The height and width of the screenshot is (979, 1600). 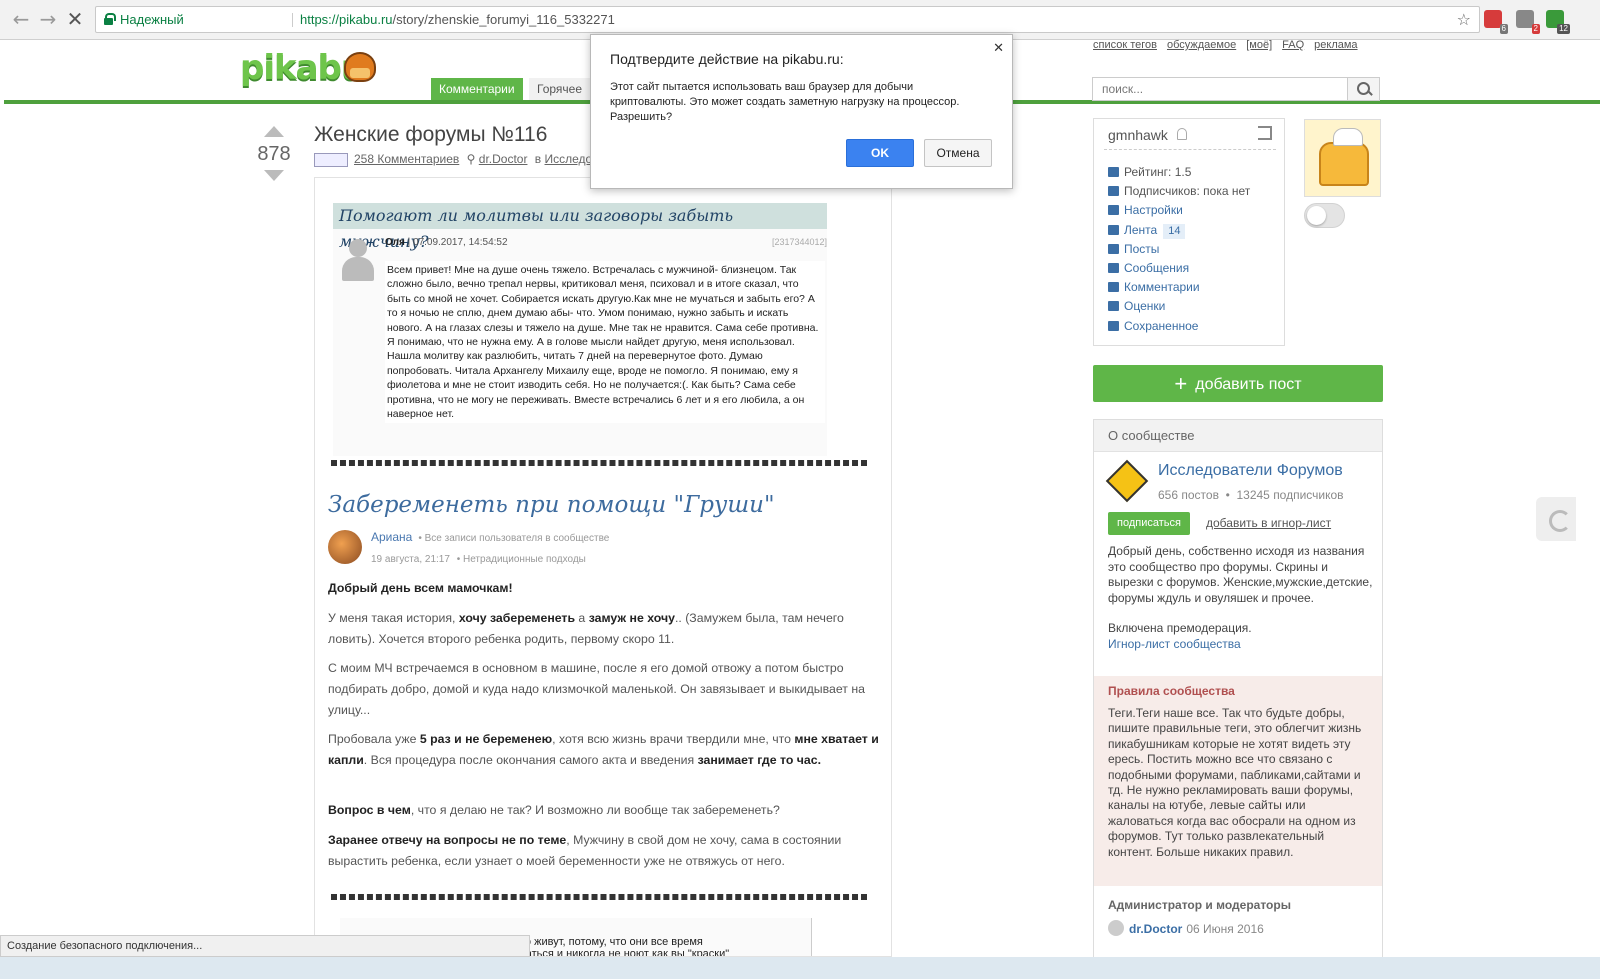 What do you see at coordinates (1155, 929) in the screenshot?
I see `moderator-link: dr.Doctor` at bounding box center [1155, 929].